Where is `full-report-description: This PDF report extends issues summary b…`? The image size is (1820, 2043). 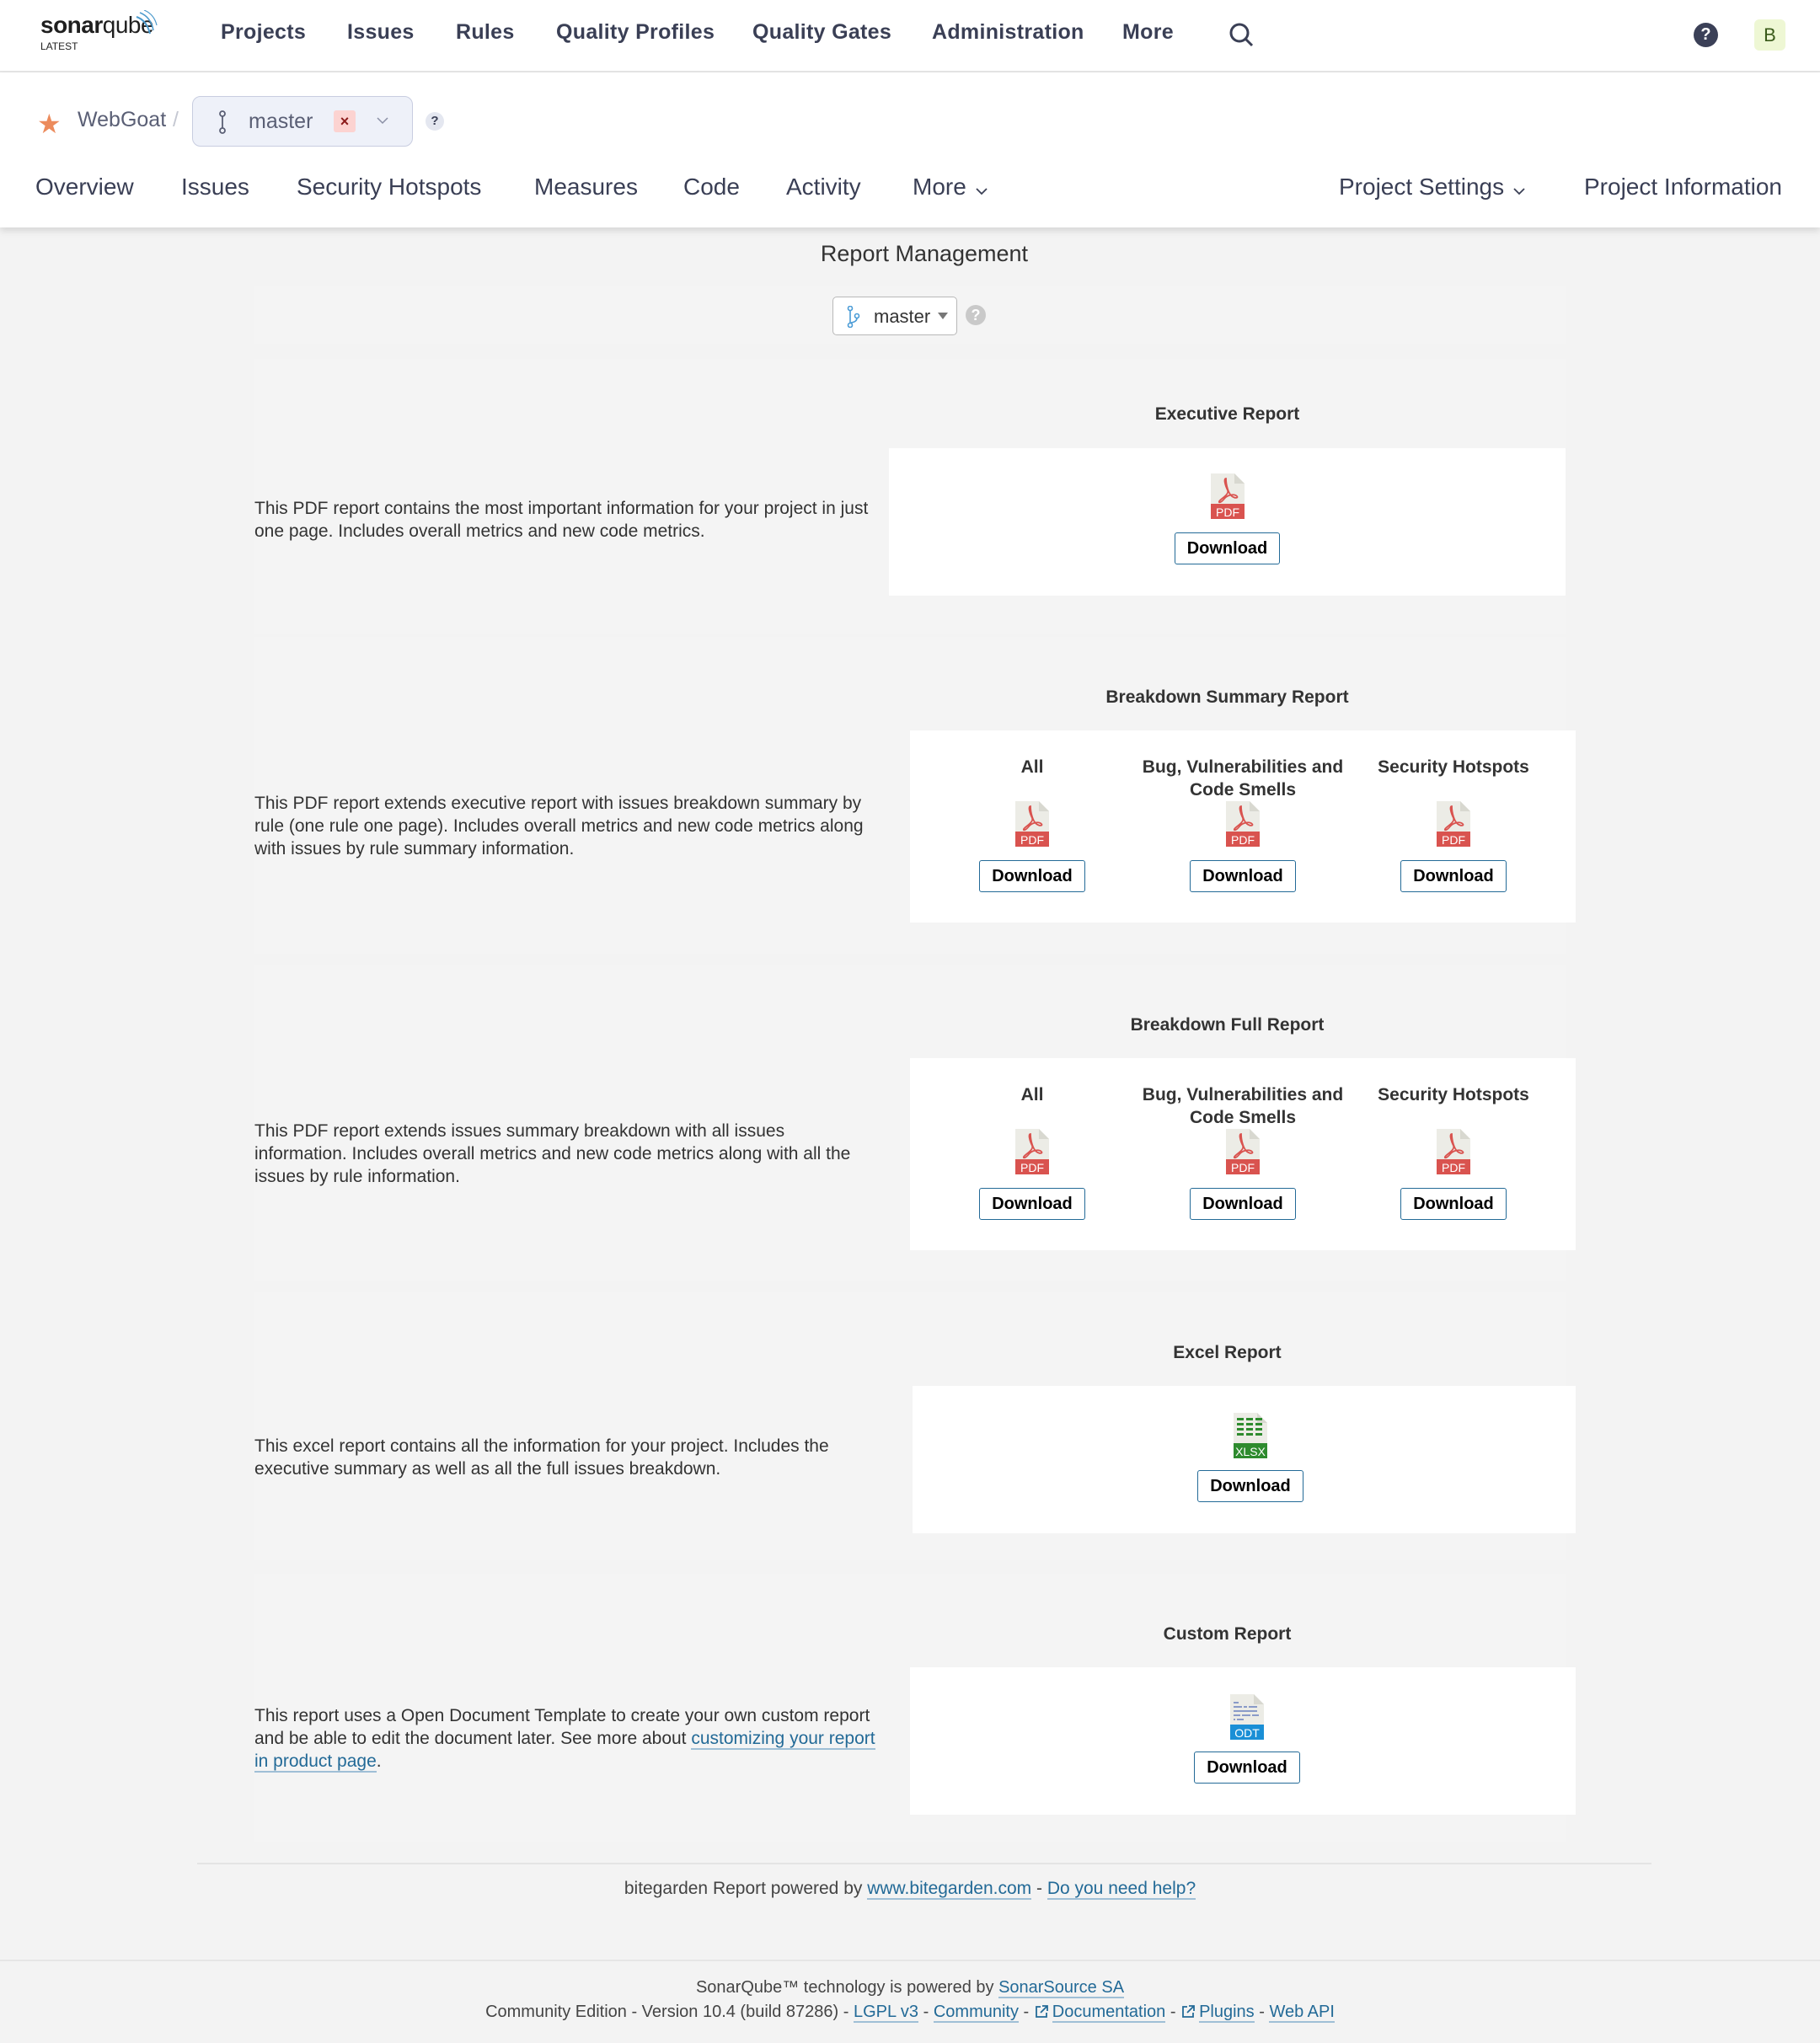
full-report-description: This PDF report extends issues summary b… is located at coordinates (552, 1154).